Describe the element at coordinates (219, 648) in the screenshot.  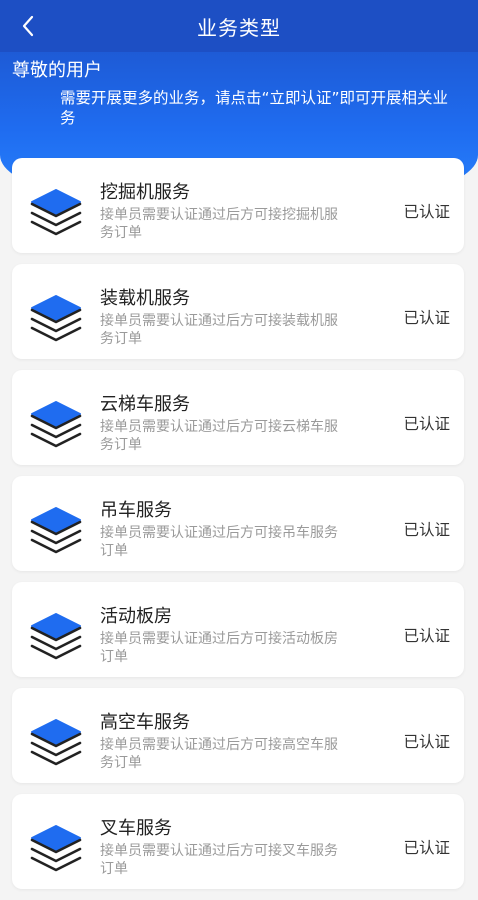
I see `service-description: 接单员需要认证通过后方可接活动板房订单` at that location.